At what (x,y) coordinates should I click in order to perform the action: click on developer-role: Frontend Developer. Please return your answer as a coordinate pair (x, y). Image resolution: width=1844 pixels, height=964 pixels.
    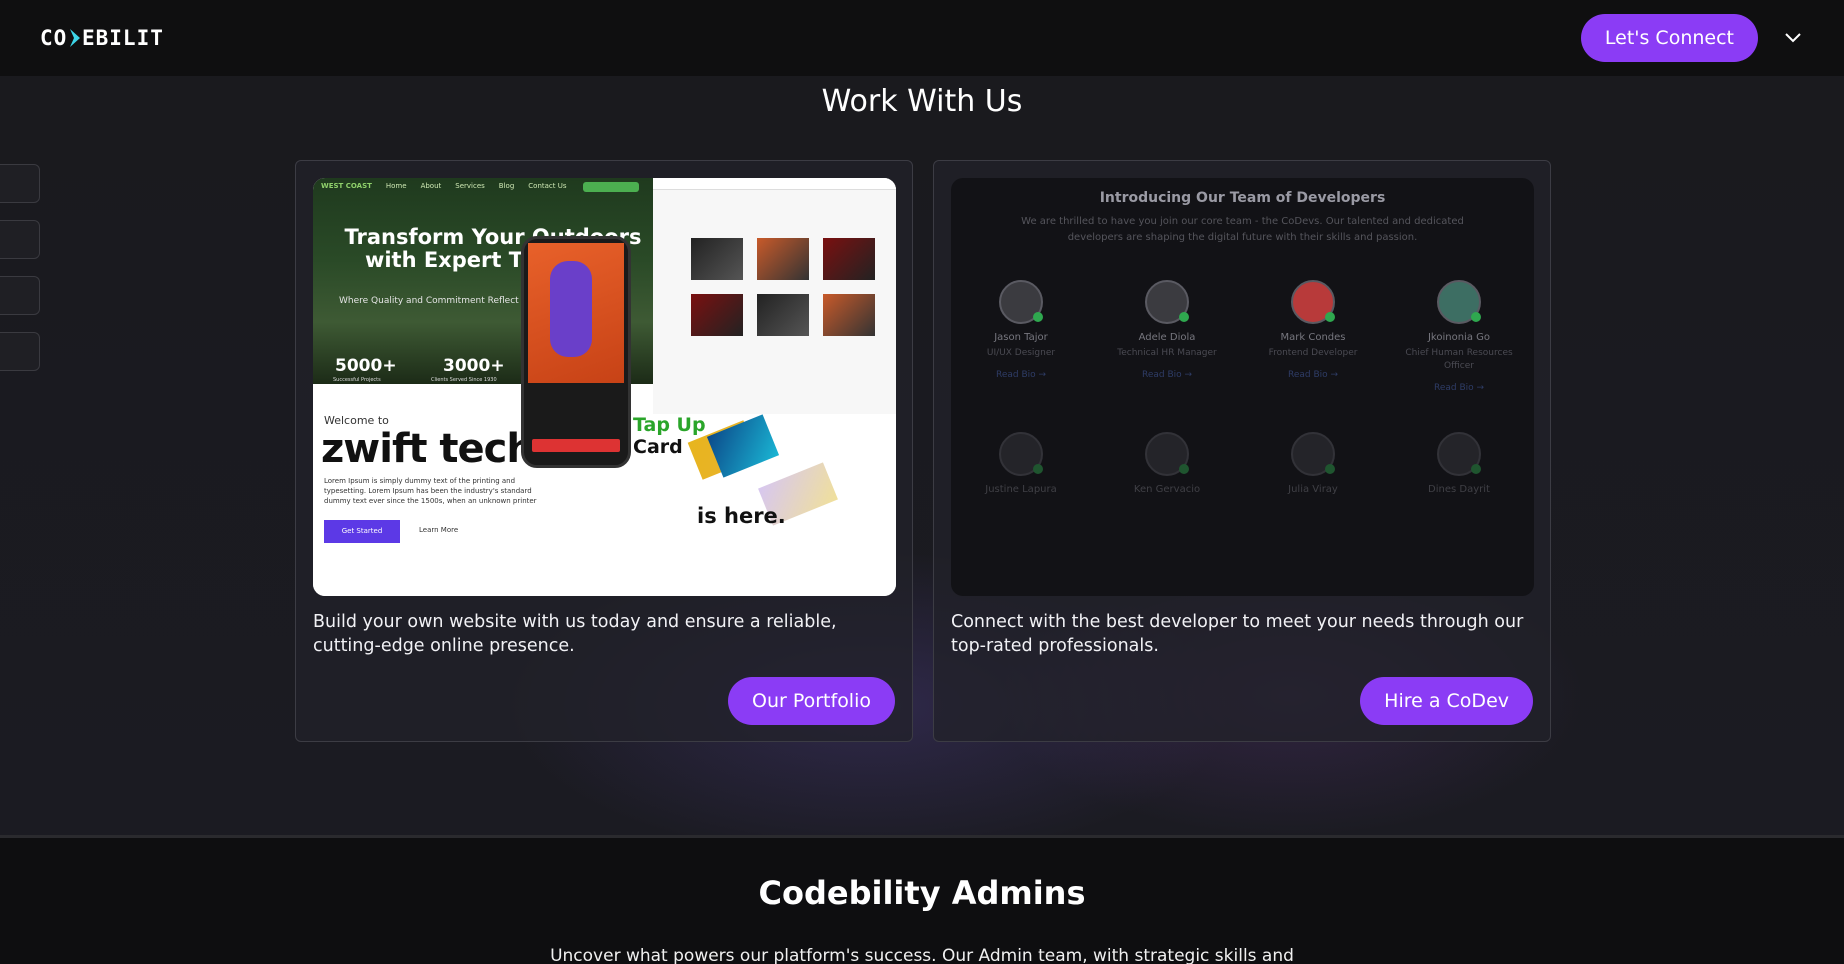
    Looking at the image, I should click on (1313, 353).